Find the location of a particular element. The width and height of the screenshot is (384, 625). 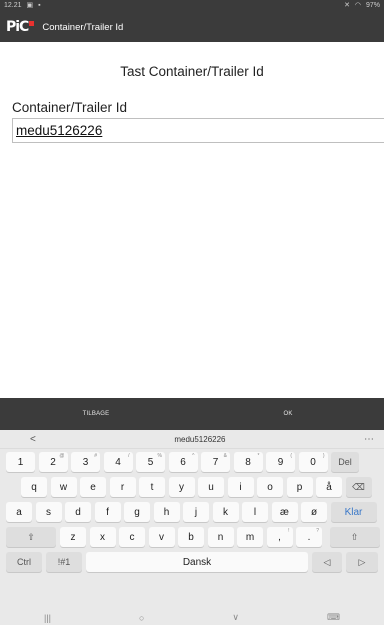

key-æ: æ is located at coordinates (284, 512).